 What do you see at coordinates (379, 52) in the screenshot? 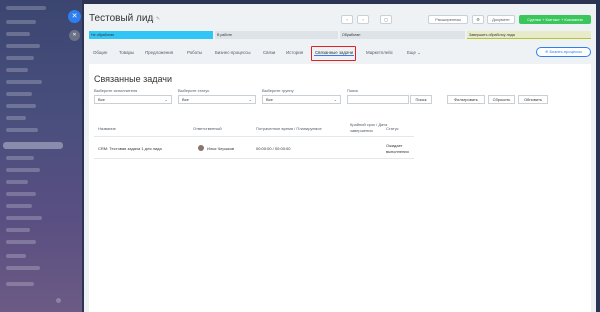
I see `tab-marketplace: Маркетплейс` at bounding box center [379, 52].